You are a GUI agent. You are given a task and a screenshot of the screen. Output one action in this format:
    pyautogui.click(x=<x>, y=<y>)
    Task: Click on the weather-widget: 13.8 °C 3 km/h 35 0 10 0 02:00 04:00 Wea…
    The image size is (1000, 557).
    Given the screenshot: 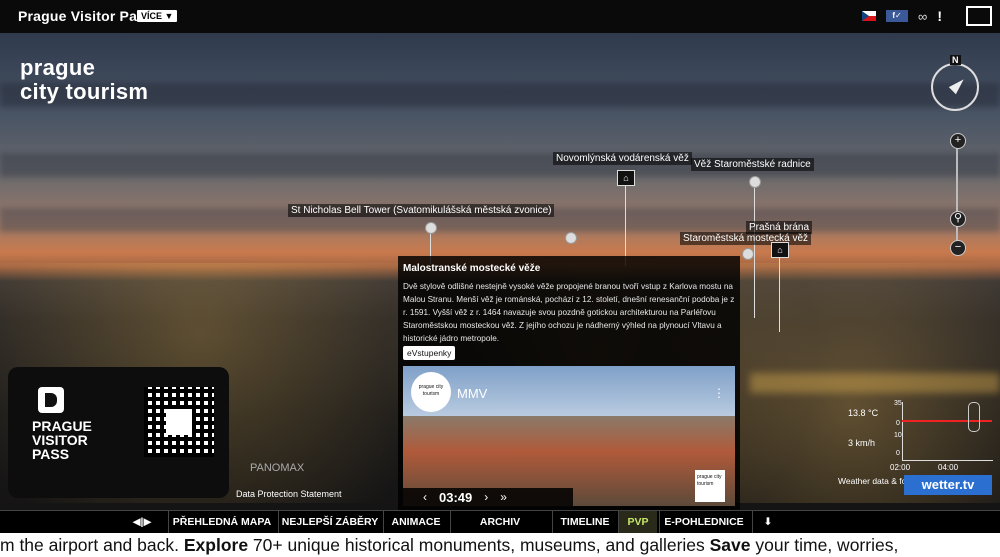 What is the action you would take?
    pyautogui.click(x=919, y=449)
    